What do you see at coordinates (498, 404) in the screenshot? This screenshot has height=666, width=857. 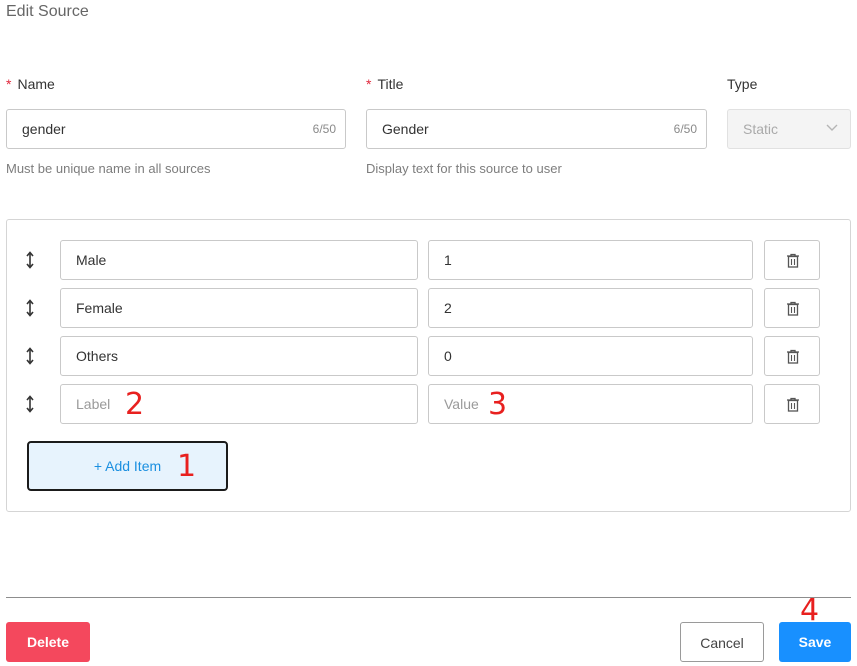 I see `annotation-3: 3` at bounding box center [498, 404].